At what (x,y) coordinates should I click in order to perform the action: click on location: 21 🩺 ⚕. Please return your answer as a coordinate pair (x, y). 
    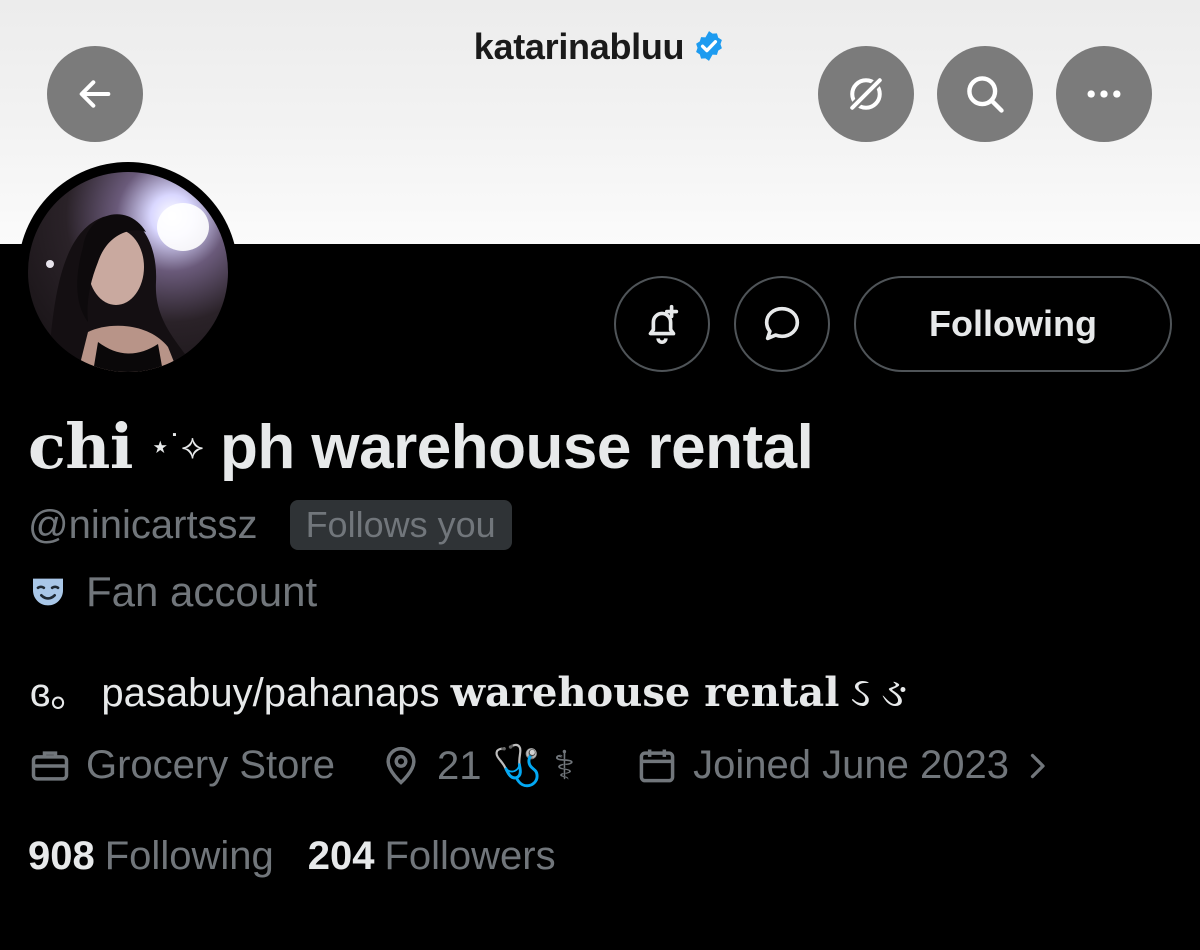
    Looking at the image, I should click on (477, 765).